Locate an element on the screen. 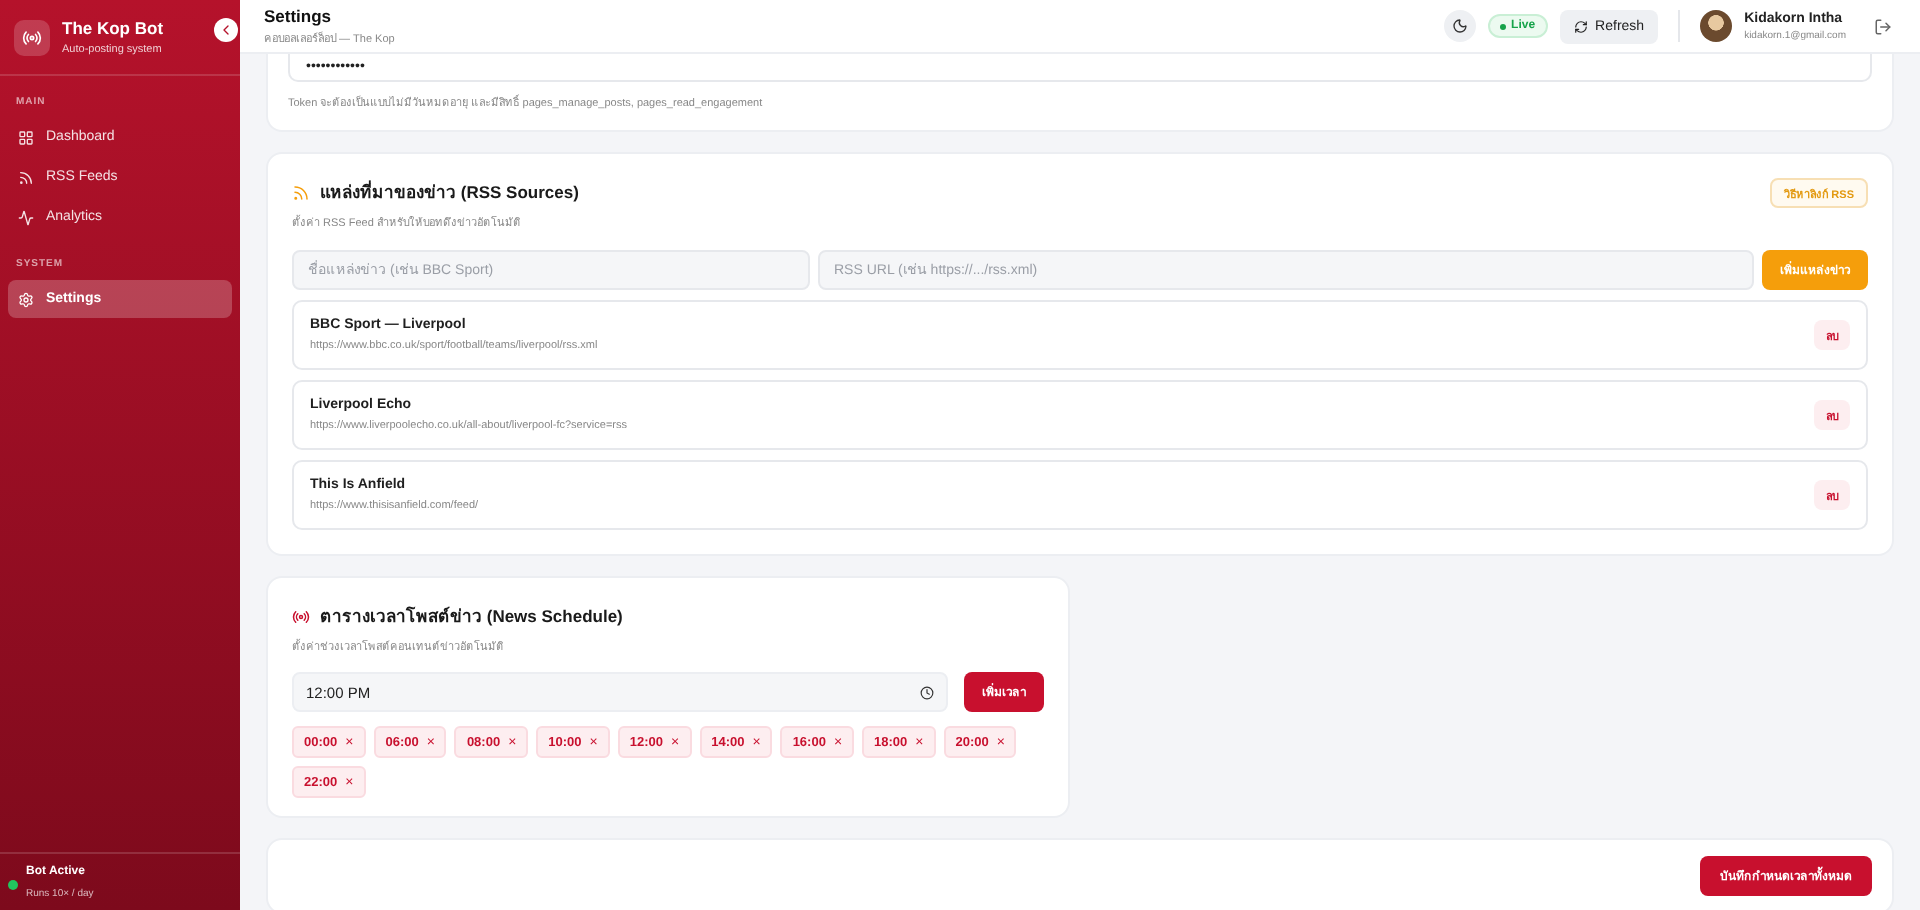  theme-toggle-button is located at coordinates (1459, 26).